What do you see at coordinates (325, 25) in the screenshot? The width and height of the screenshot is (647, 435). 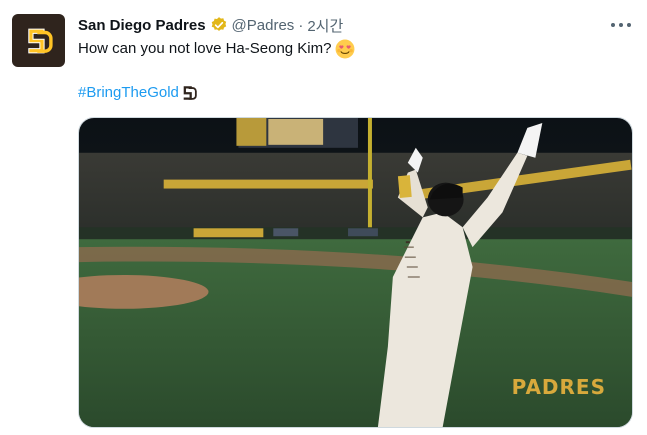 I see `tweet-timestamp: 2시간` at bounding box center [325, 25].